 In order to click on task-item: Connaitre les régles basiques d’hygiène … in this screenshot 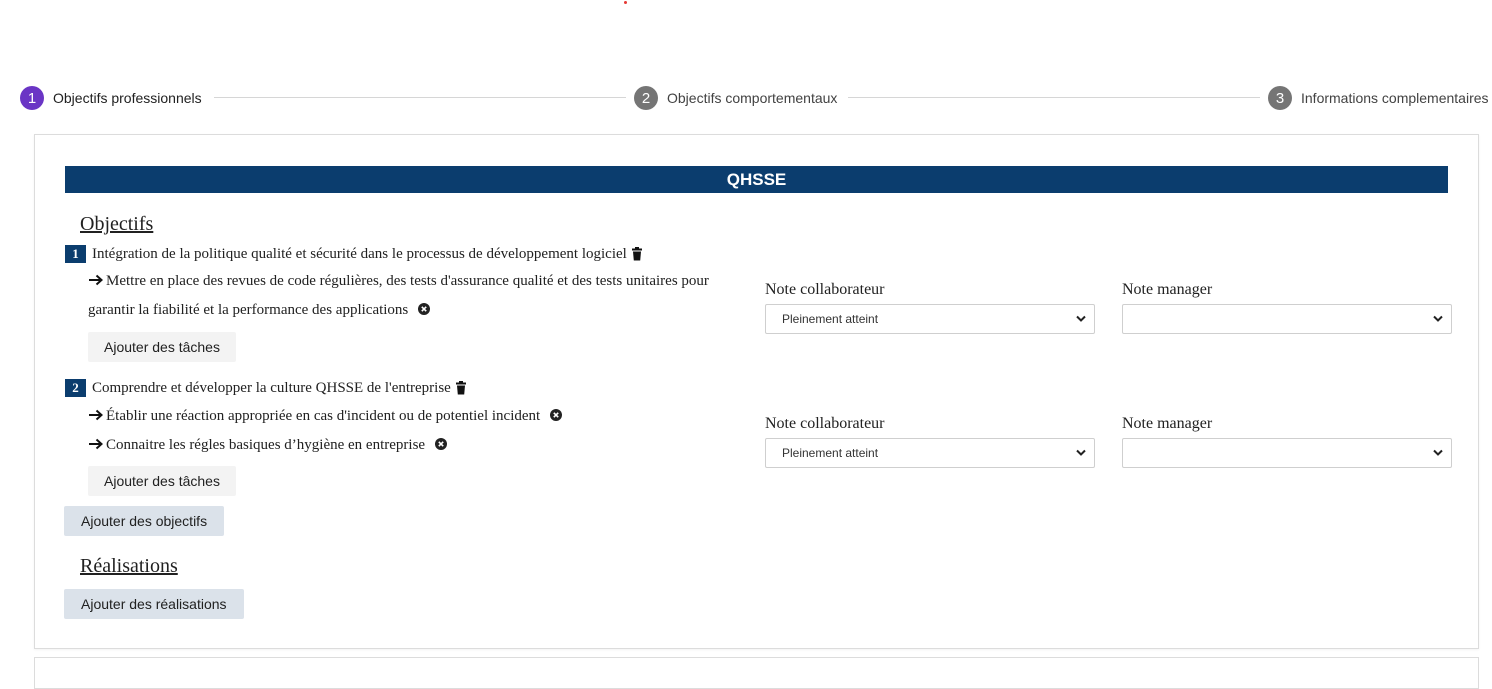, I will do `click(268, 445)`.